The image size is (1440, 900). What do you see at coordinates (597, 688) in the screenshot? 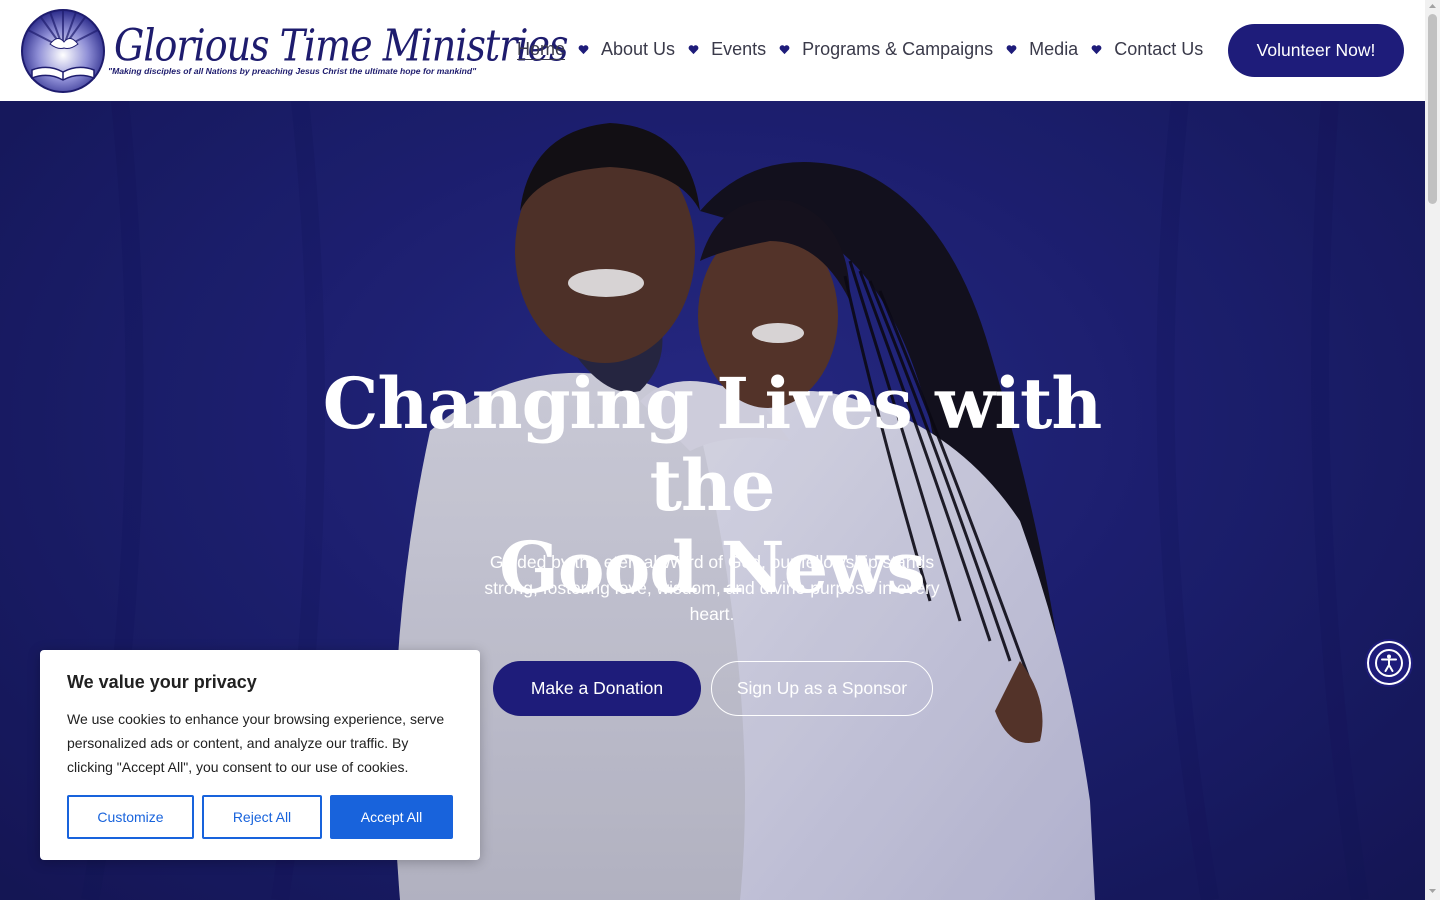
I see `make-donation-button: Make a Donation` at bounding box center [597, 688].